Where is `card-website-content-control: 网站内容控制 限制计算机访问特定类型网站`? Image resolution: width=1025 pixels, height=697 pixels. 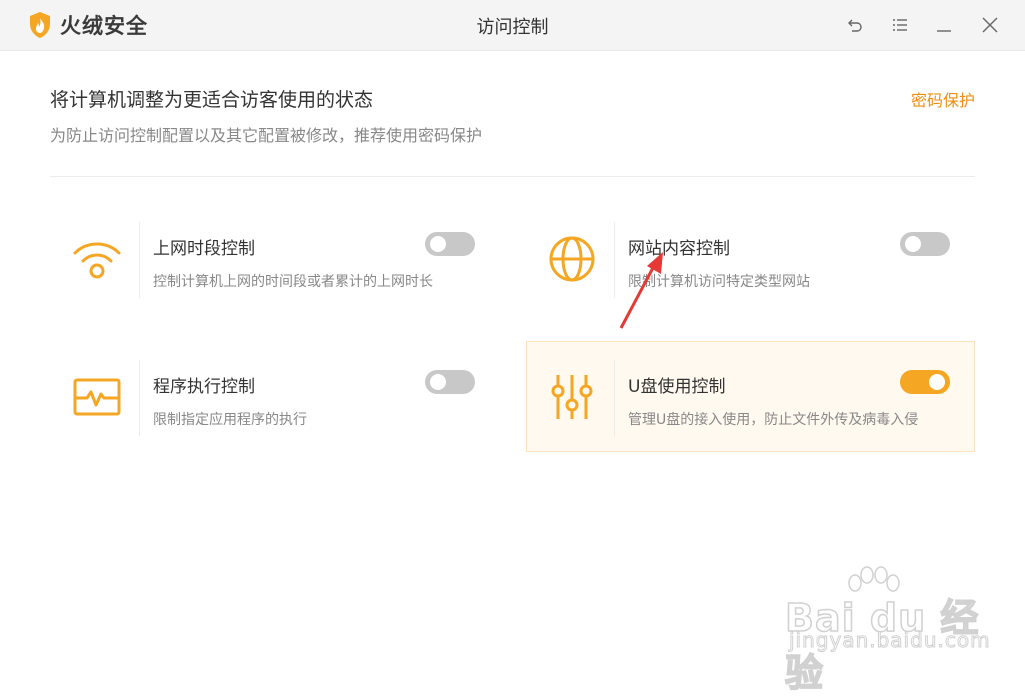
card-website-content-control: 网站内容控制 限制计算机访问特定类型网站 is located at coordinates (750, 258).